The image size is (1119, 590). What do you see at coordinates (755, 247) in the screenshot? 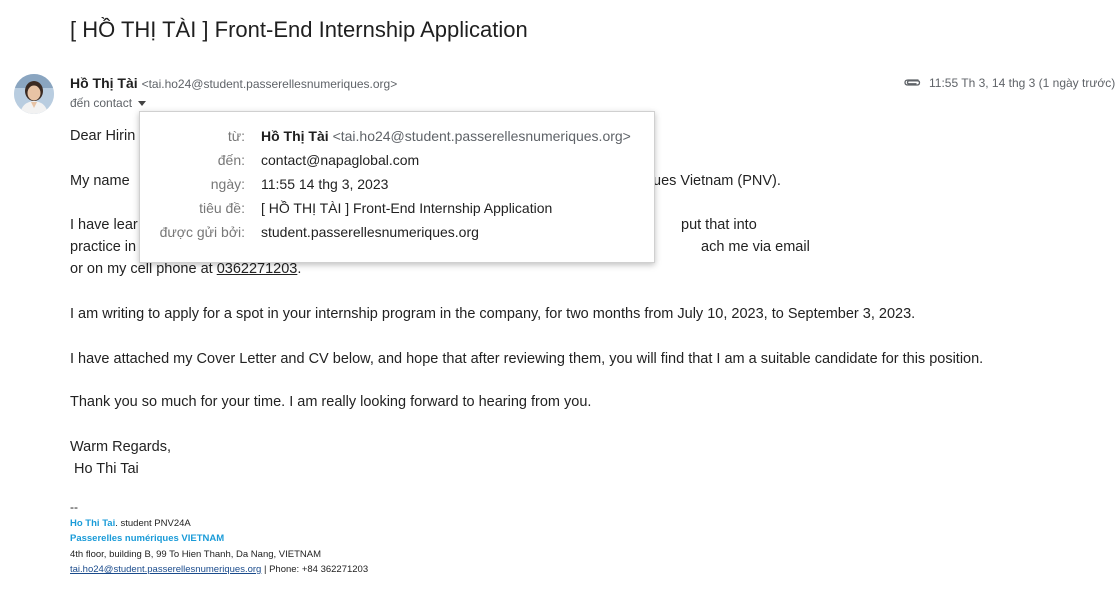
I see `body-line-practice-end: ach me via email` at bounding box center [755, 247].